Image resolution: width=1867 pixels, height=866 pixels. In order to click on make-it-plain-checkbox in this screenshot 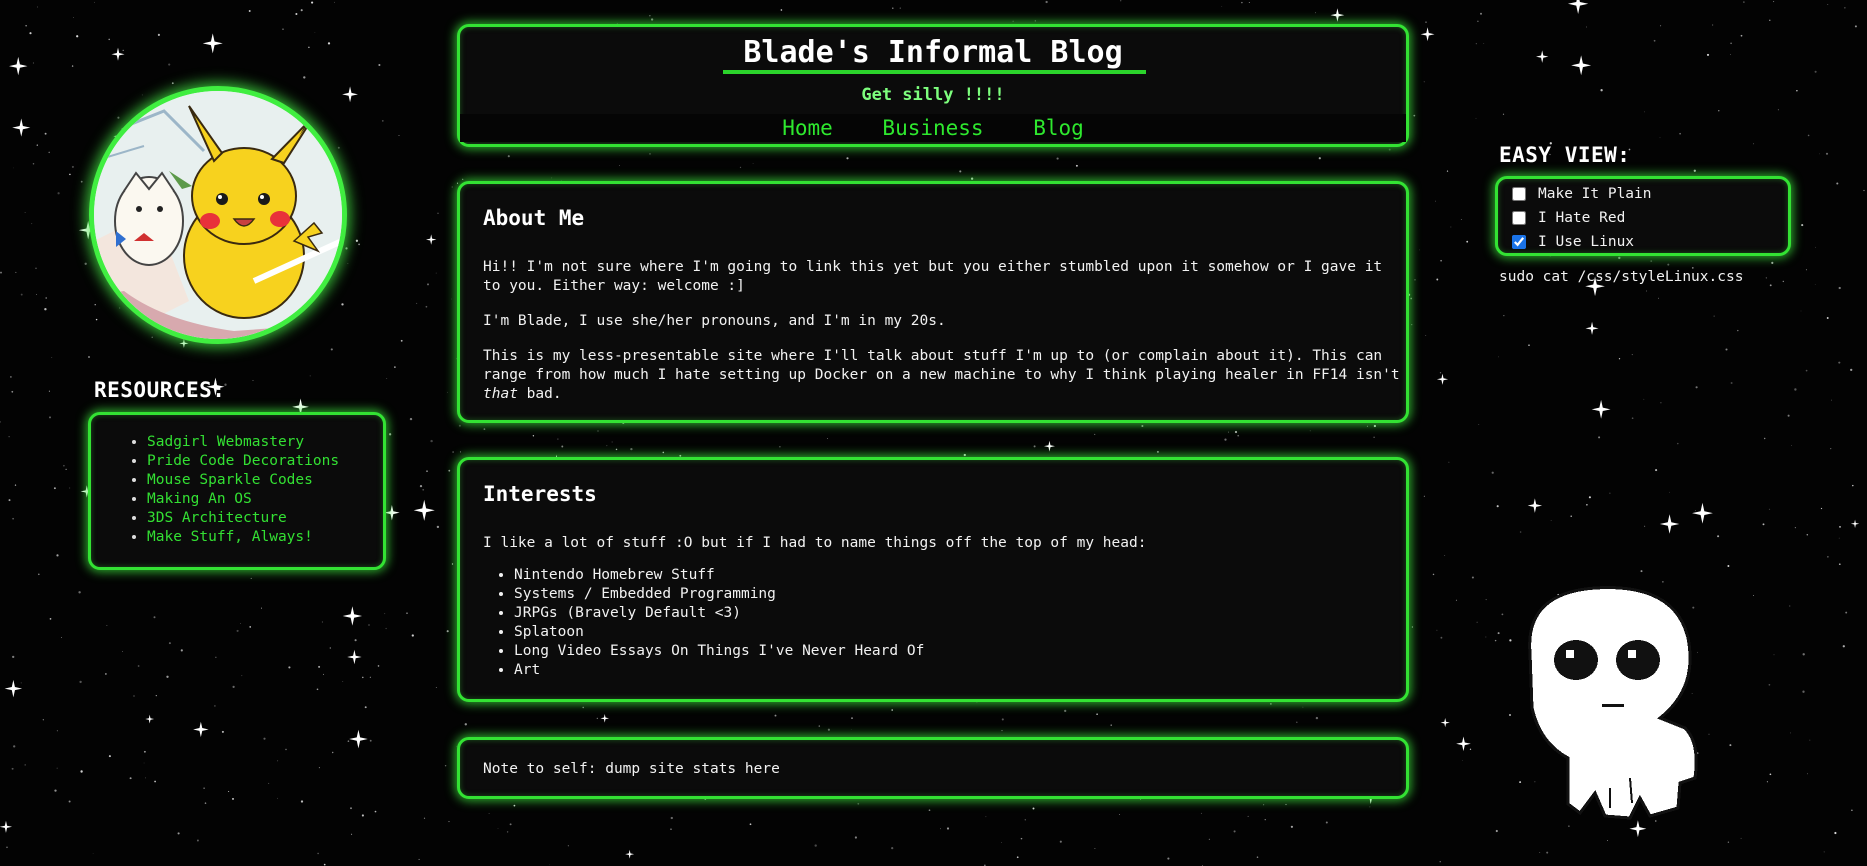, I will do `click(1519, 194)`.